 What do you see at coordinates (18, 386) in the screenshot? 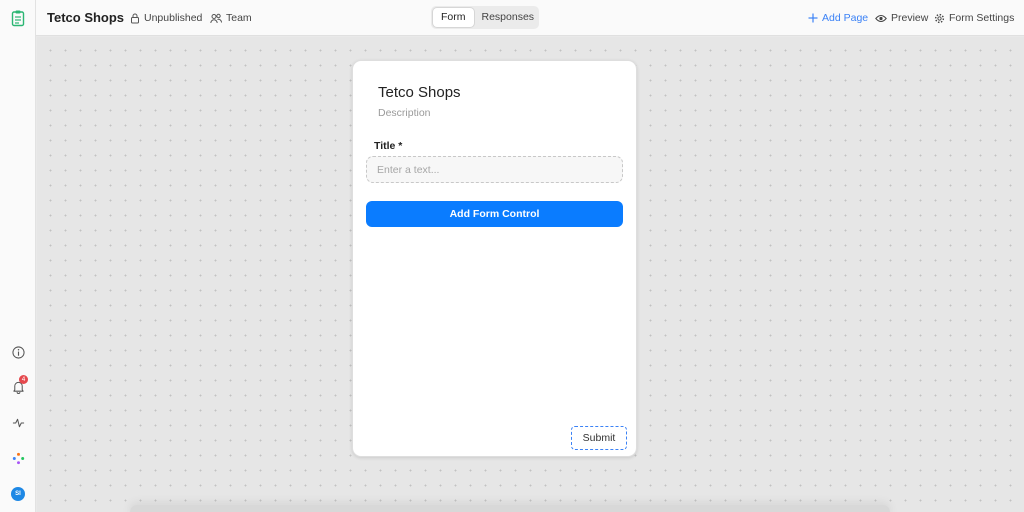
I see `bell-icon: 4` at bounding box center [18, 386].